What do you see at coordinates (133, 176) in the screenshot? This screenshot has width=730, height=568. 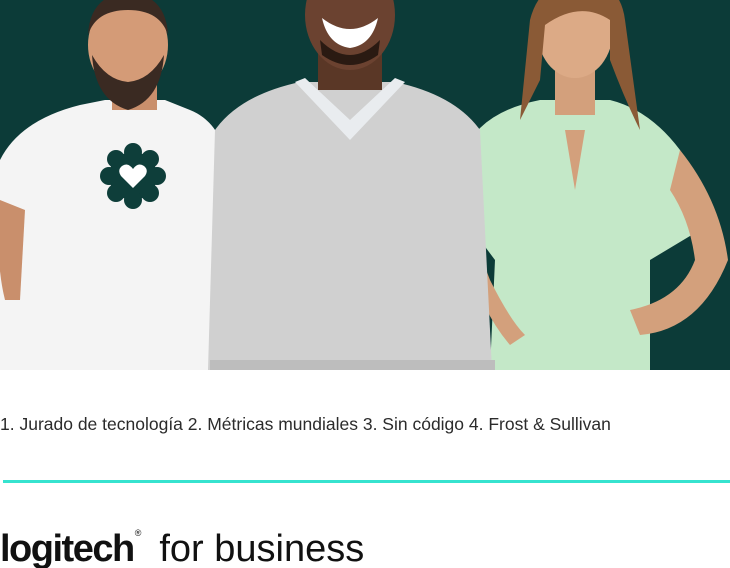 I see `heart-flower-icon` at bounding box center [133, 176].